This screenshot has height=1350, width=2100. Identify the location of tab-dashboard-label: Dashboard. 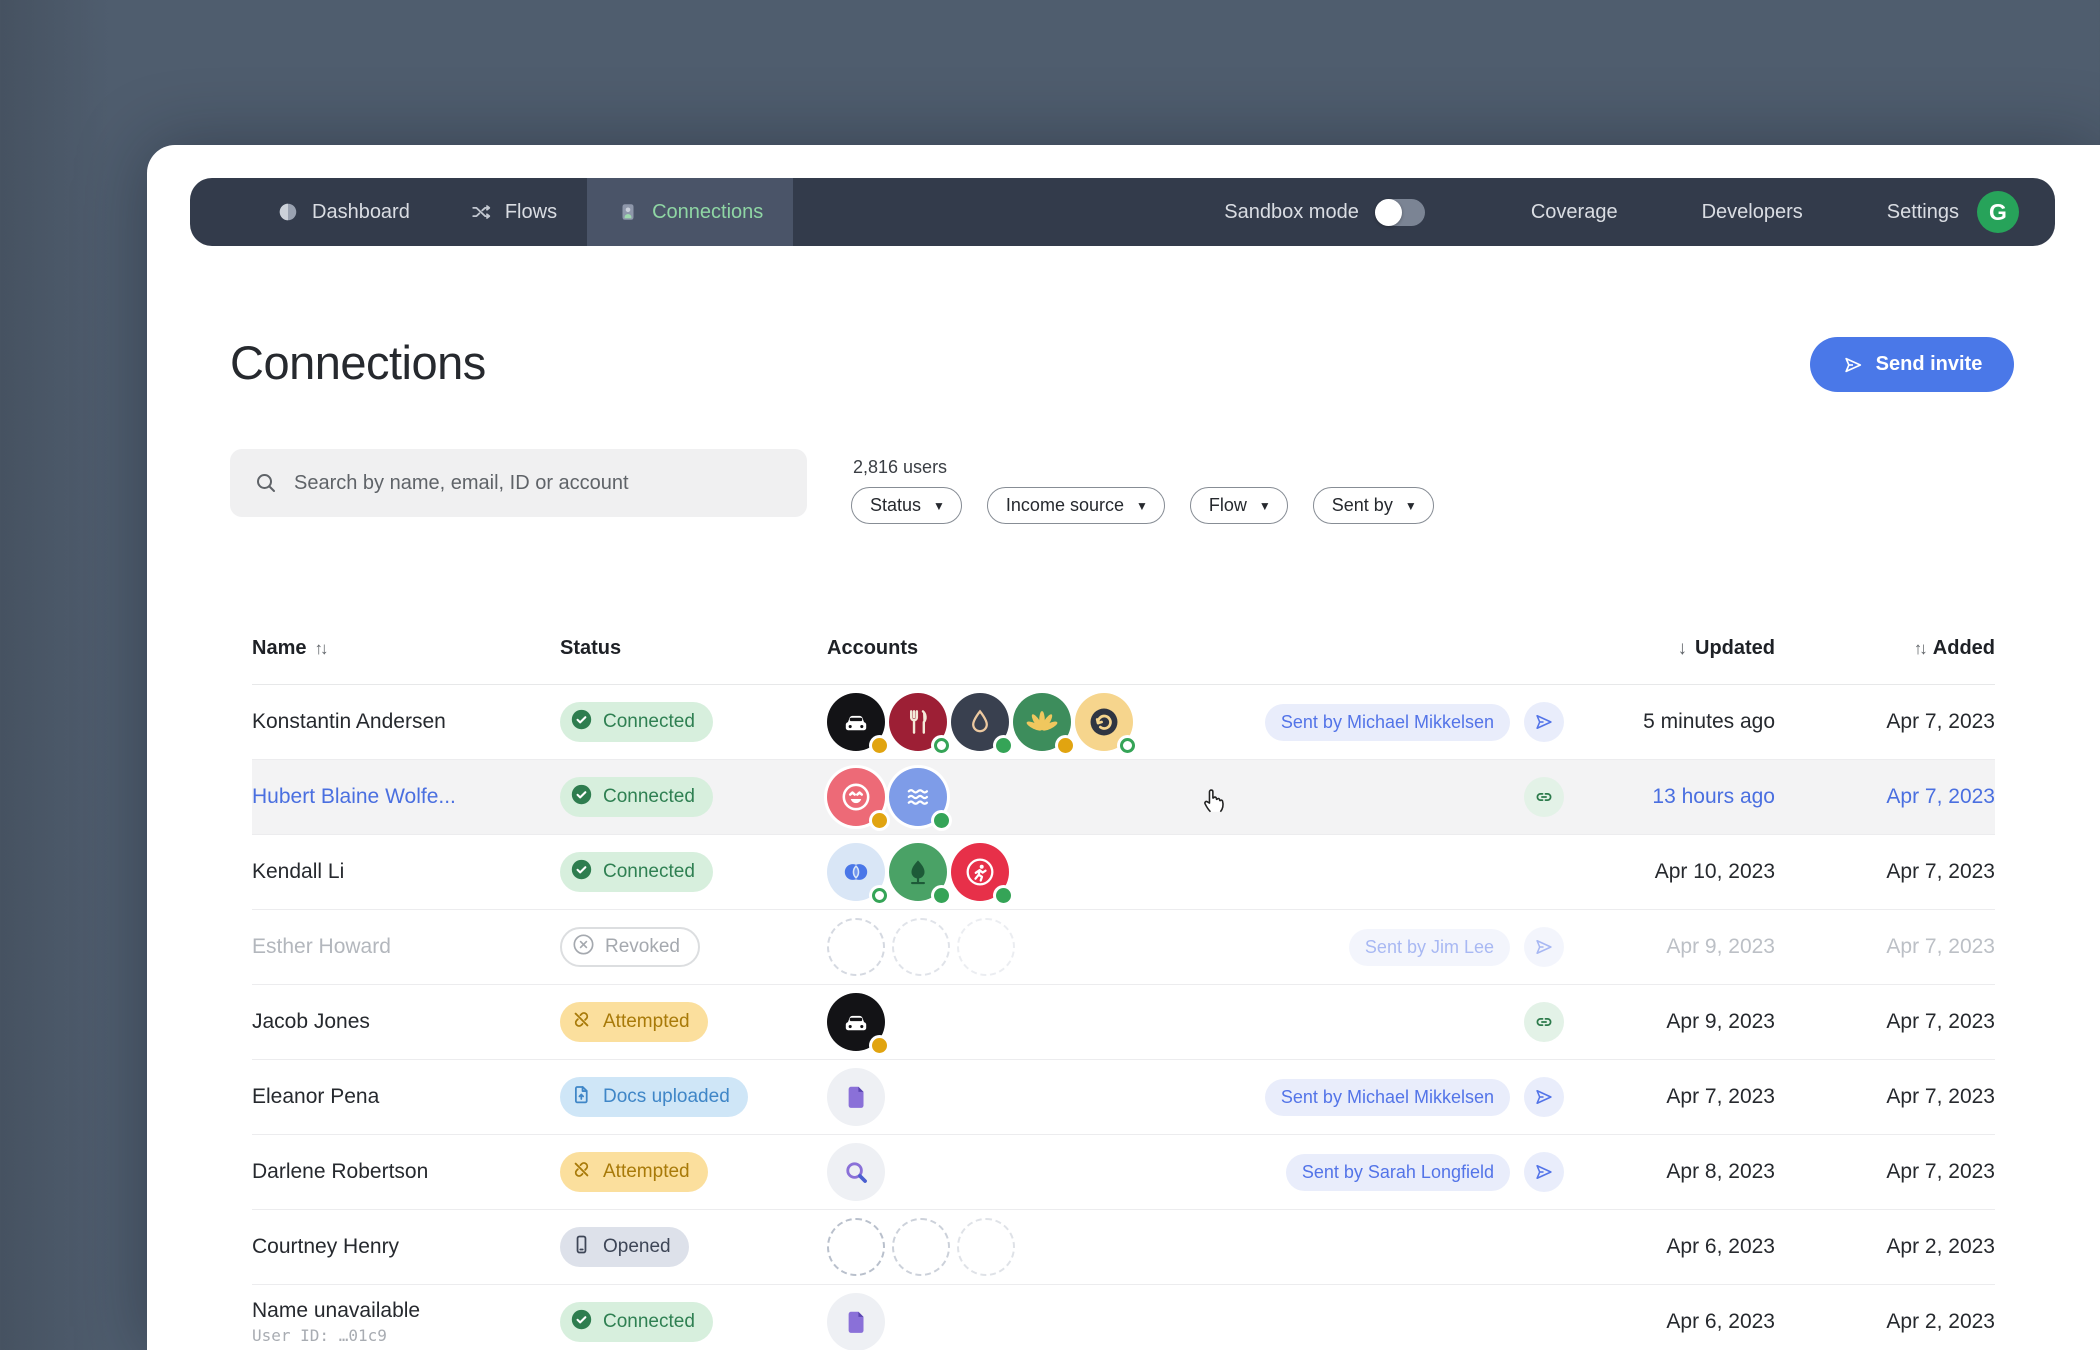
(361, 211).